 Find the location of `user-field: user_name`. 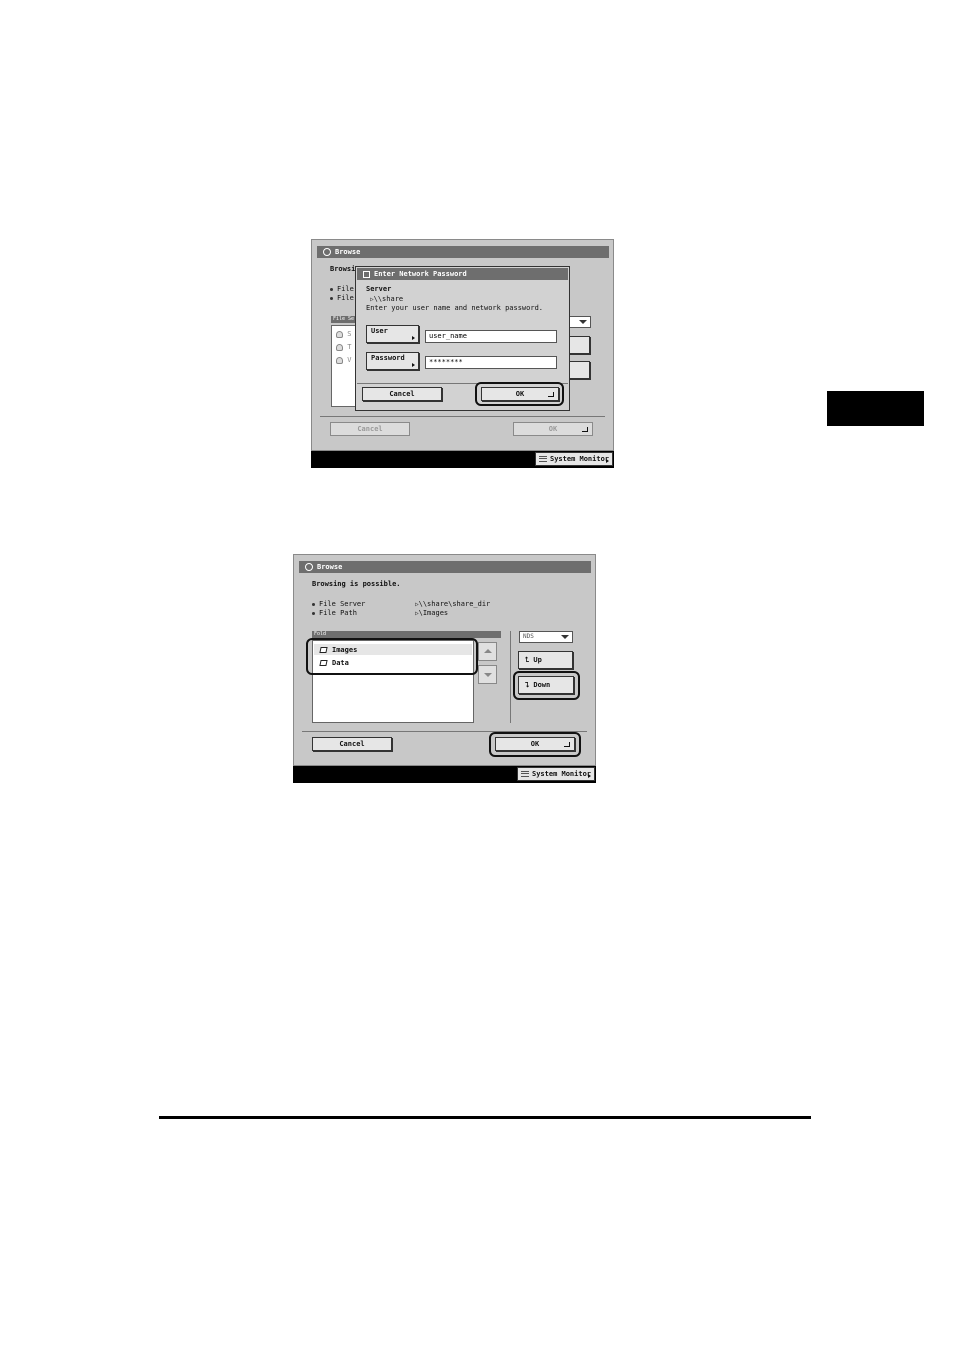

user-field: user_name is located at coordinates (491, 336).